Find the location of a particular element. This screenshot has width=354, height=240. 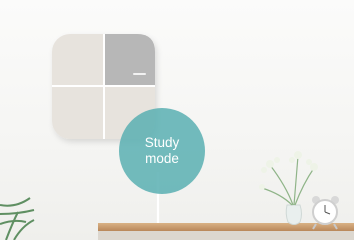

device-indicator-light is located at coordinates (139, 74).